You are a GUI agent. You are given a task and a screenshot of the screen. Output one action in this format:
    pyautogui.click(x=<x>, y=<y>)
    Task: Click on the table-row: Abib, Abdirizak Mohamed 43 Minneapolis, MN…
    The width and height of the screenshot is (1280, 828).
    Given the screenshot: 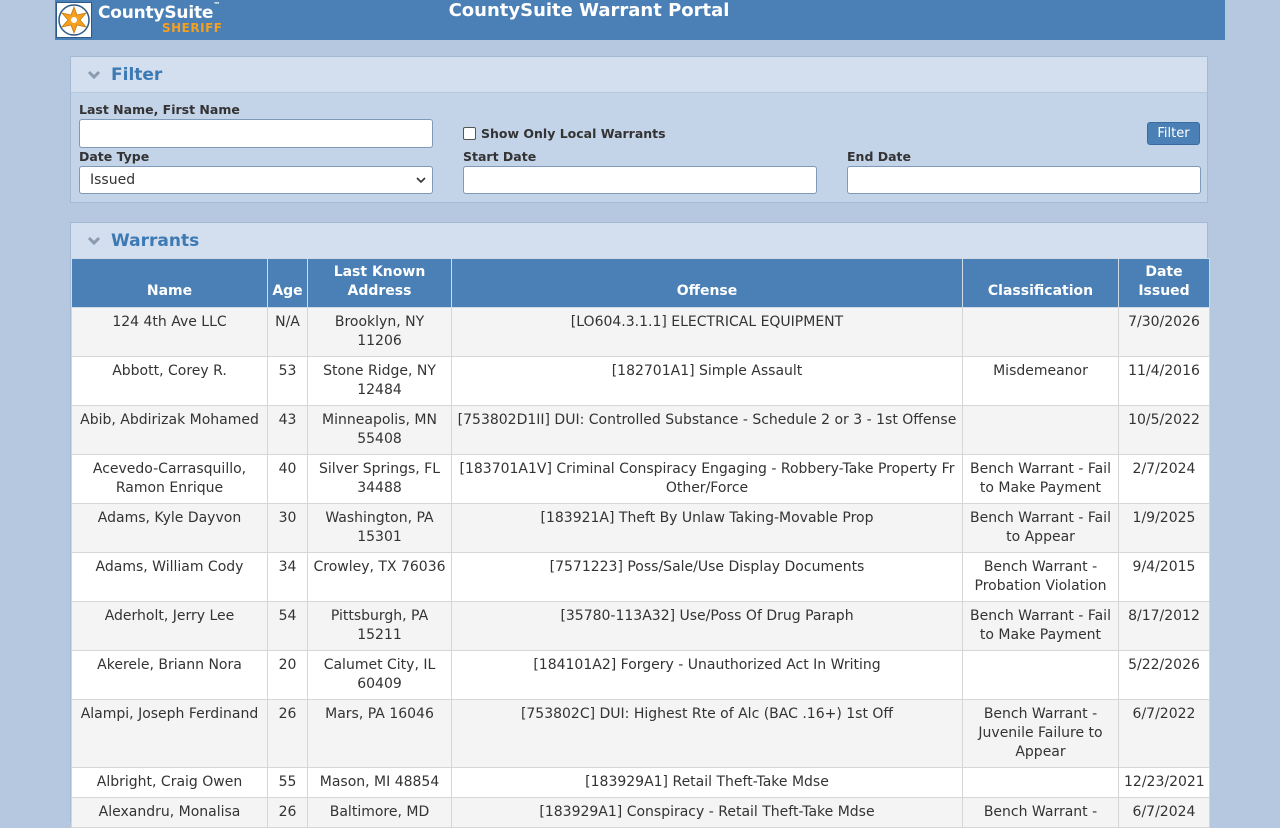 What is the action you would take?
    pyautogui.click(x=640, y=430)
    